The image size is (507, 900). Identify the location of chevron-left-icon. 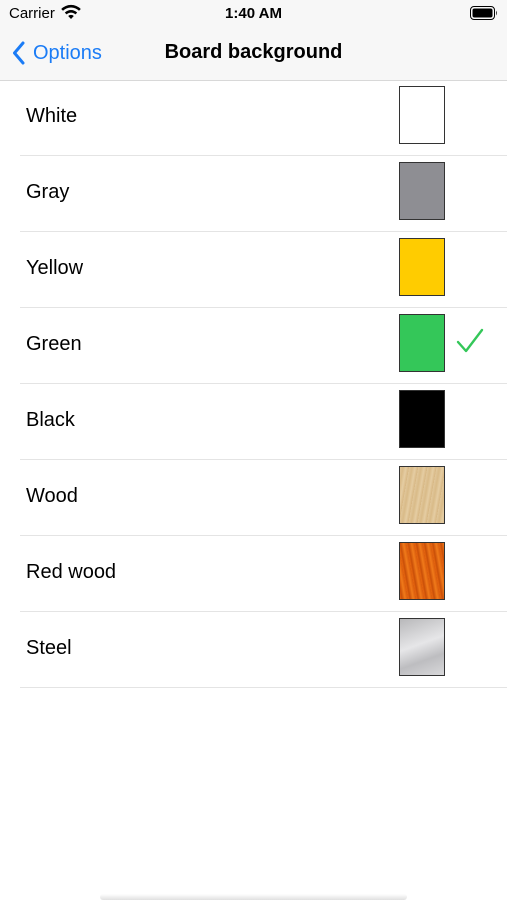
(19, 53).